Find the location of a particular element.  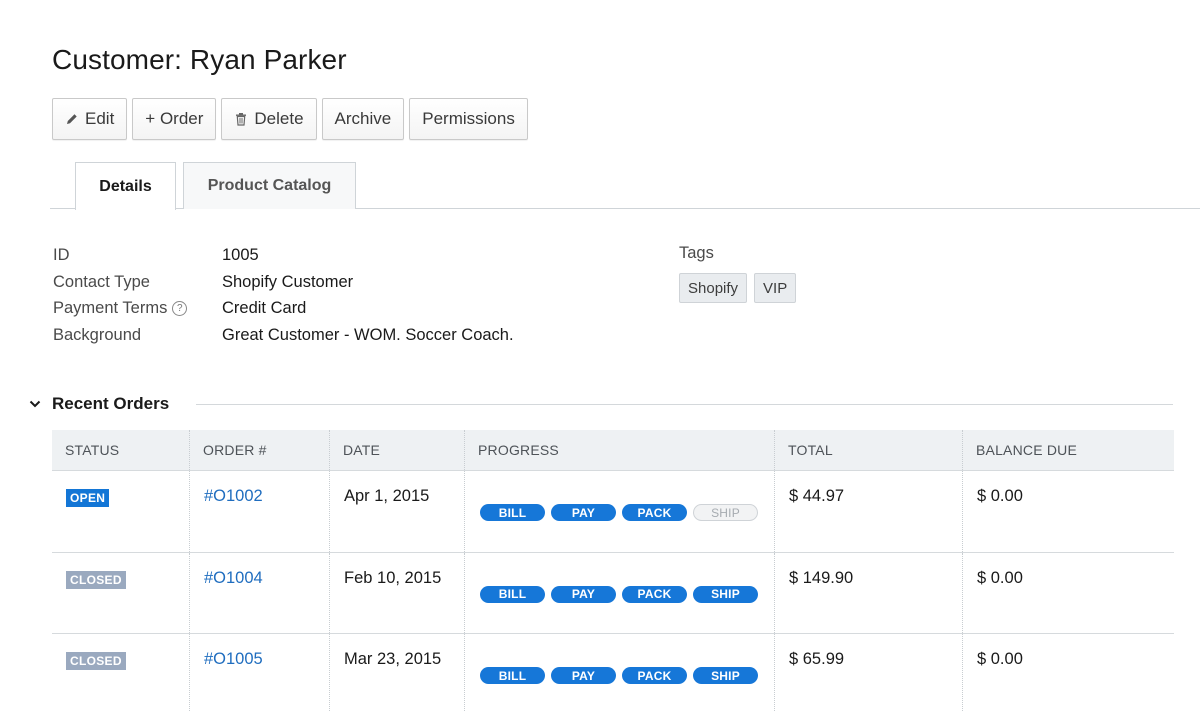

add-order-button-label: + Order is located at coordinates (174, 118).